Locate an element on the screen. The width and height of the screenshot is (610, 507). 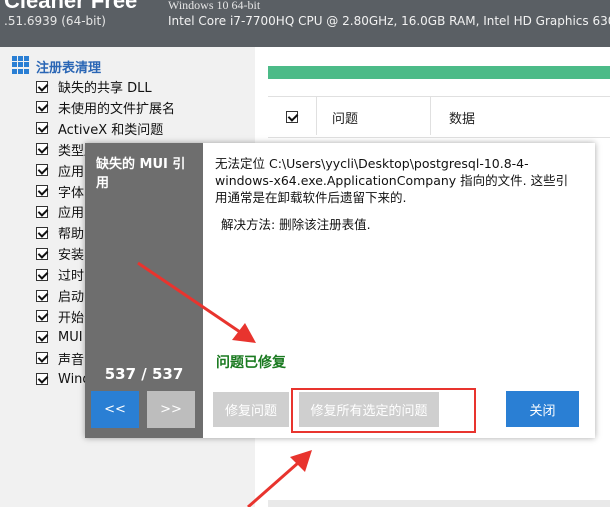
annotation-arrows is located at coordinates (224, 384).